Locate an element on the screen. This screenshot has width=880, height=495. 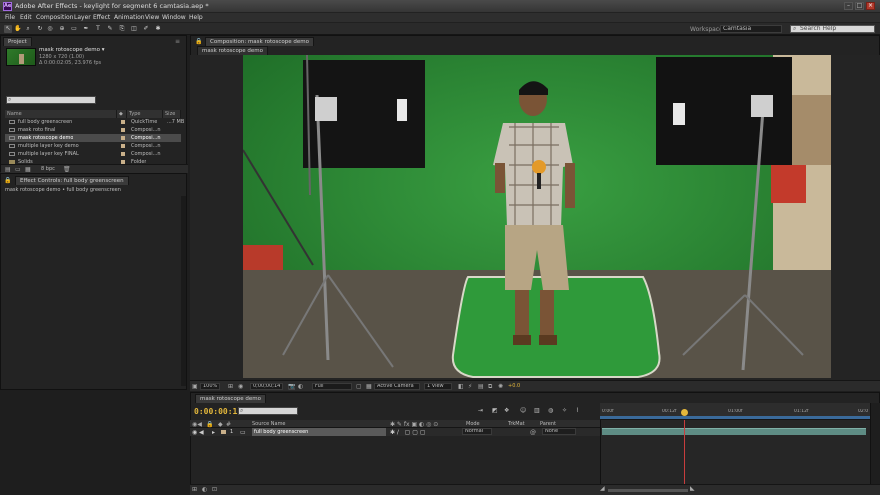
close-button: × is located at coordinates (870, 6).